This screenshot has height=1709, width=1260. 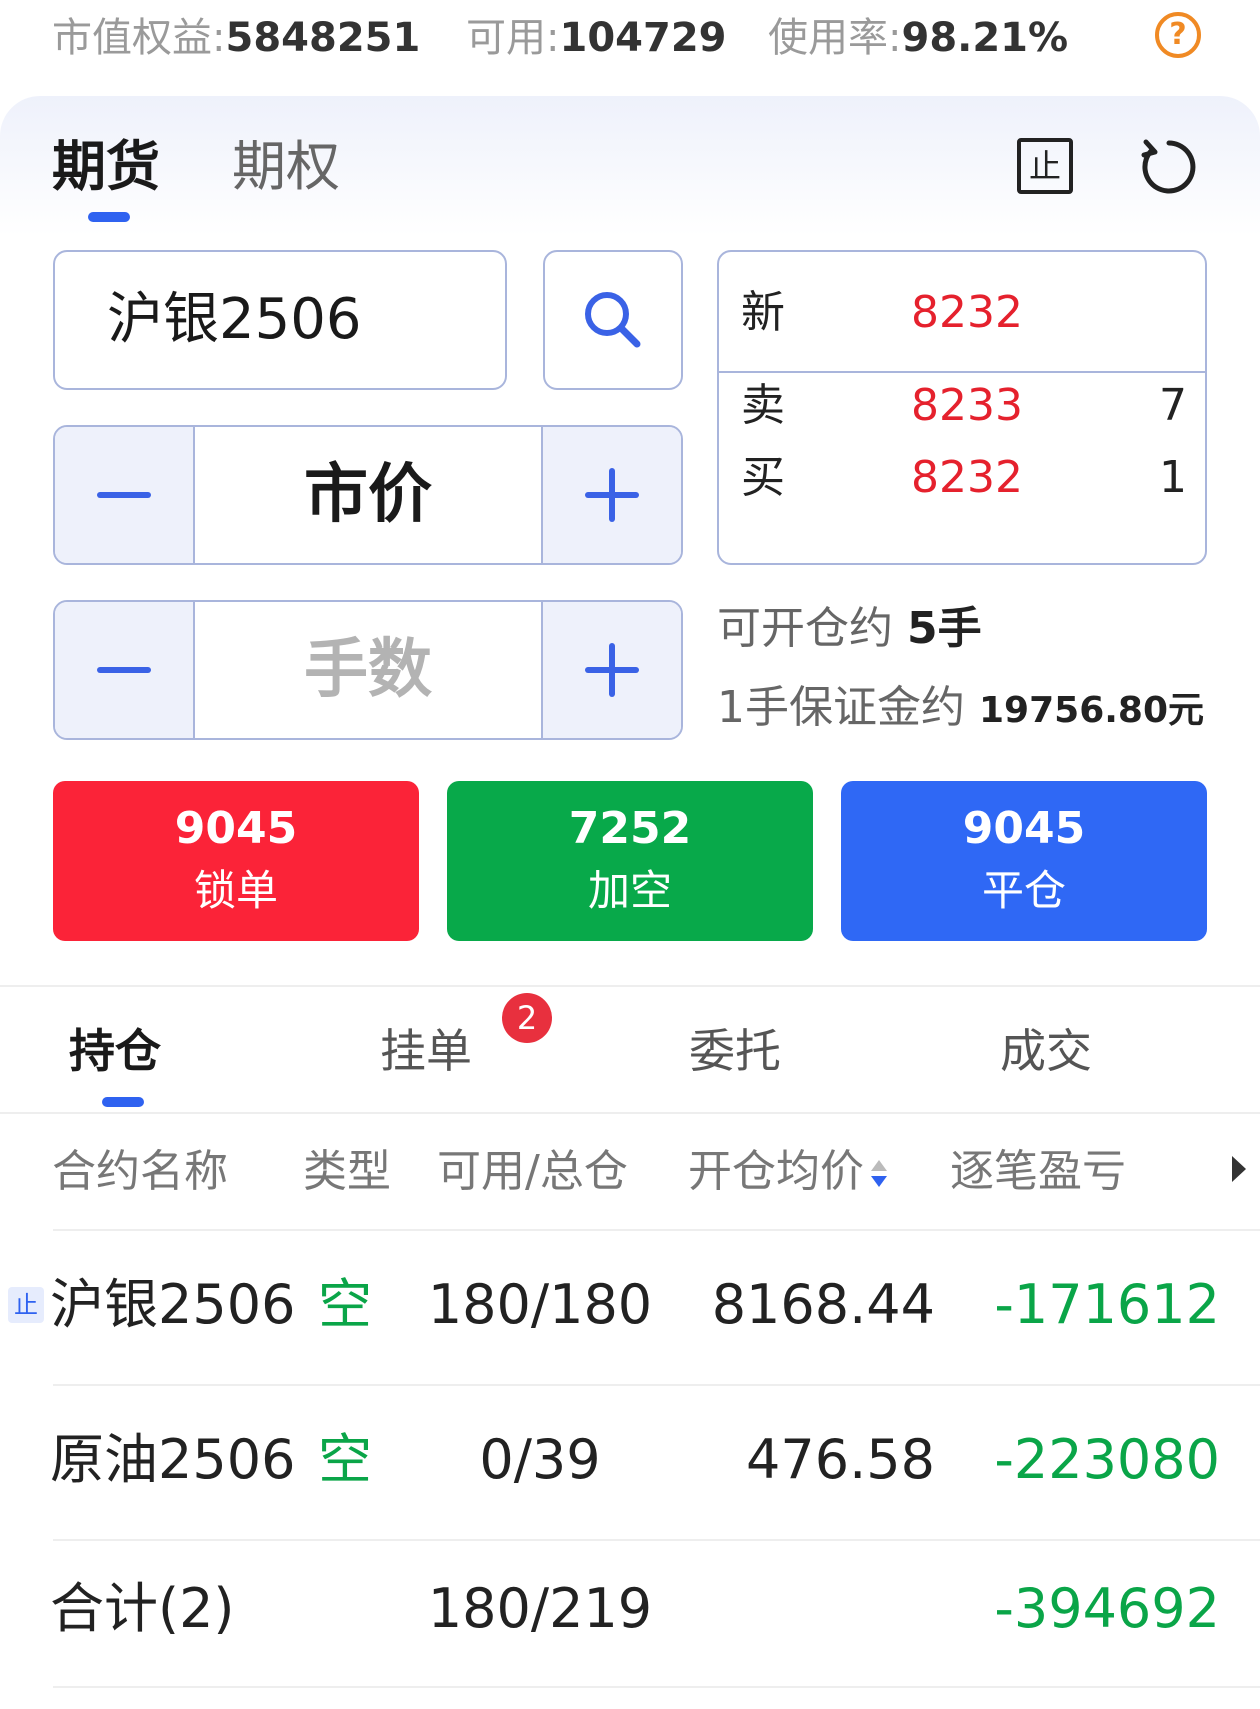 I want to click on margin-info: 1手保证金约 19756.80元, so click(x=960, y=709).